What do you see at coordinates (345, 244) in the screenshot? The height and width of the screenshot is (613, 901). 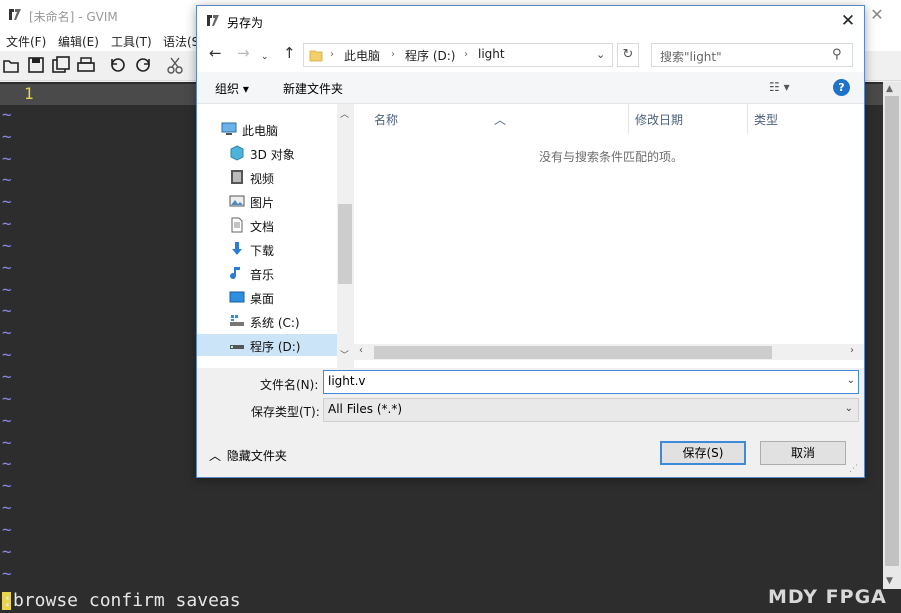 I see `tree-scroll-thumb` at bounding box center [345, 244].